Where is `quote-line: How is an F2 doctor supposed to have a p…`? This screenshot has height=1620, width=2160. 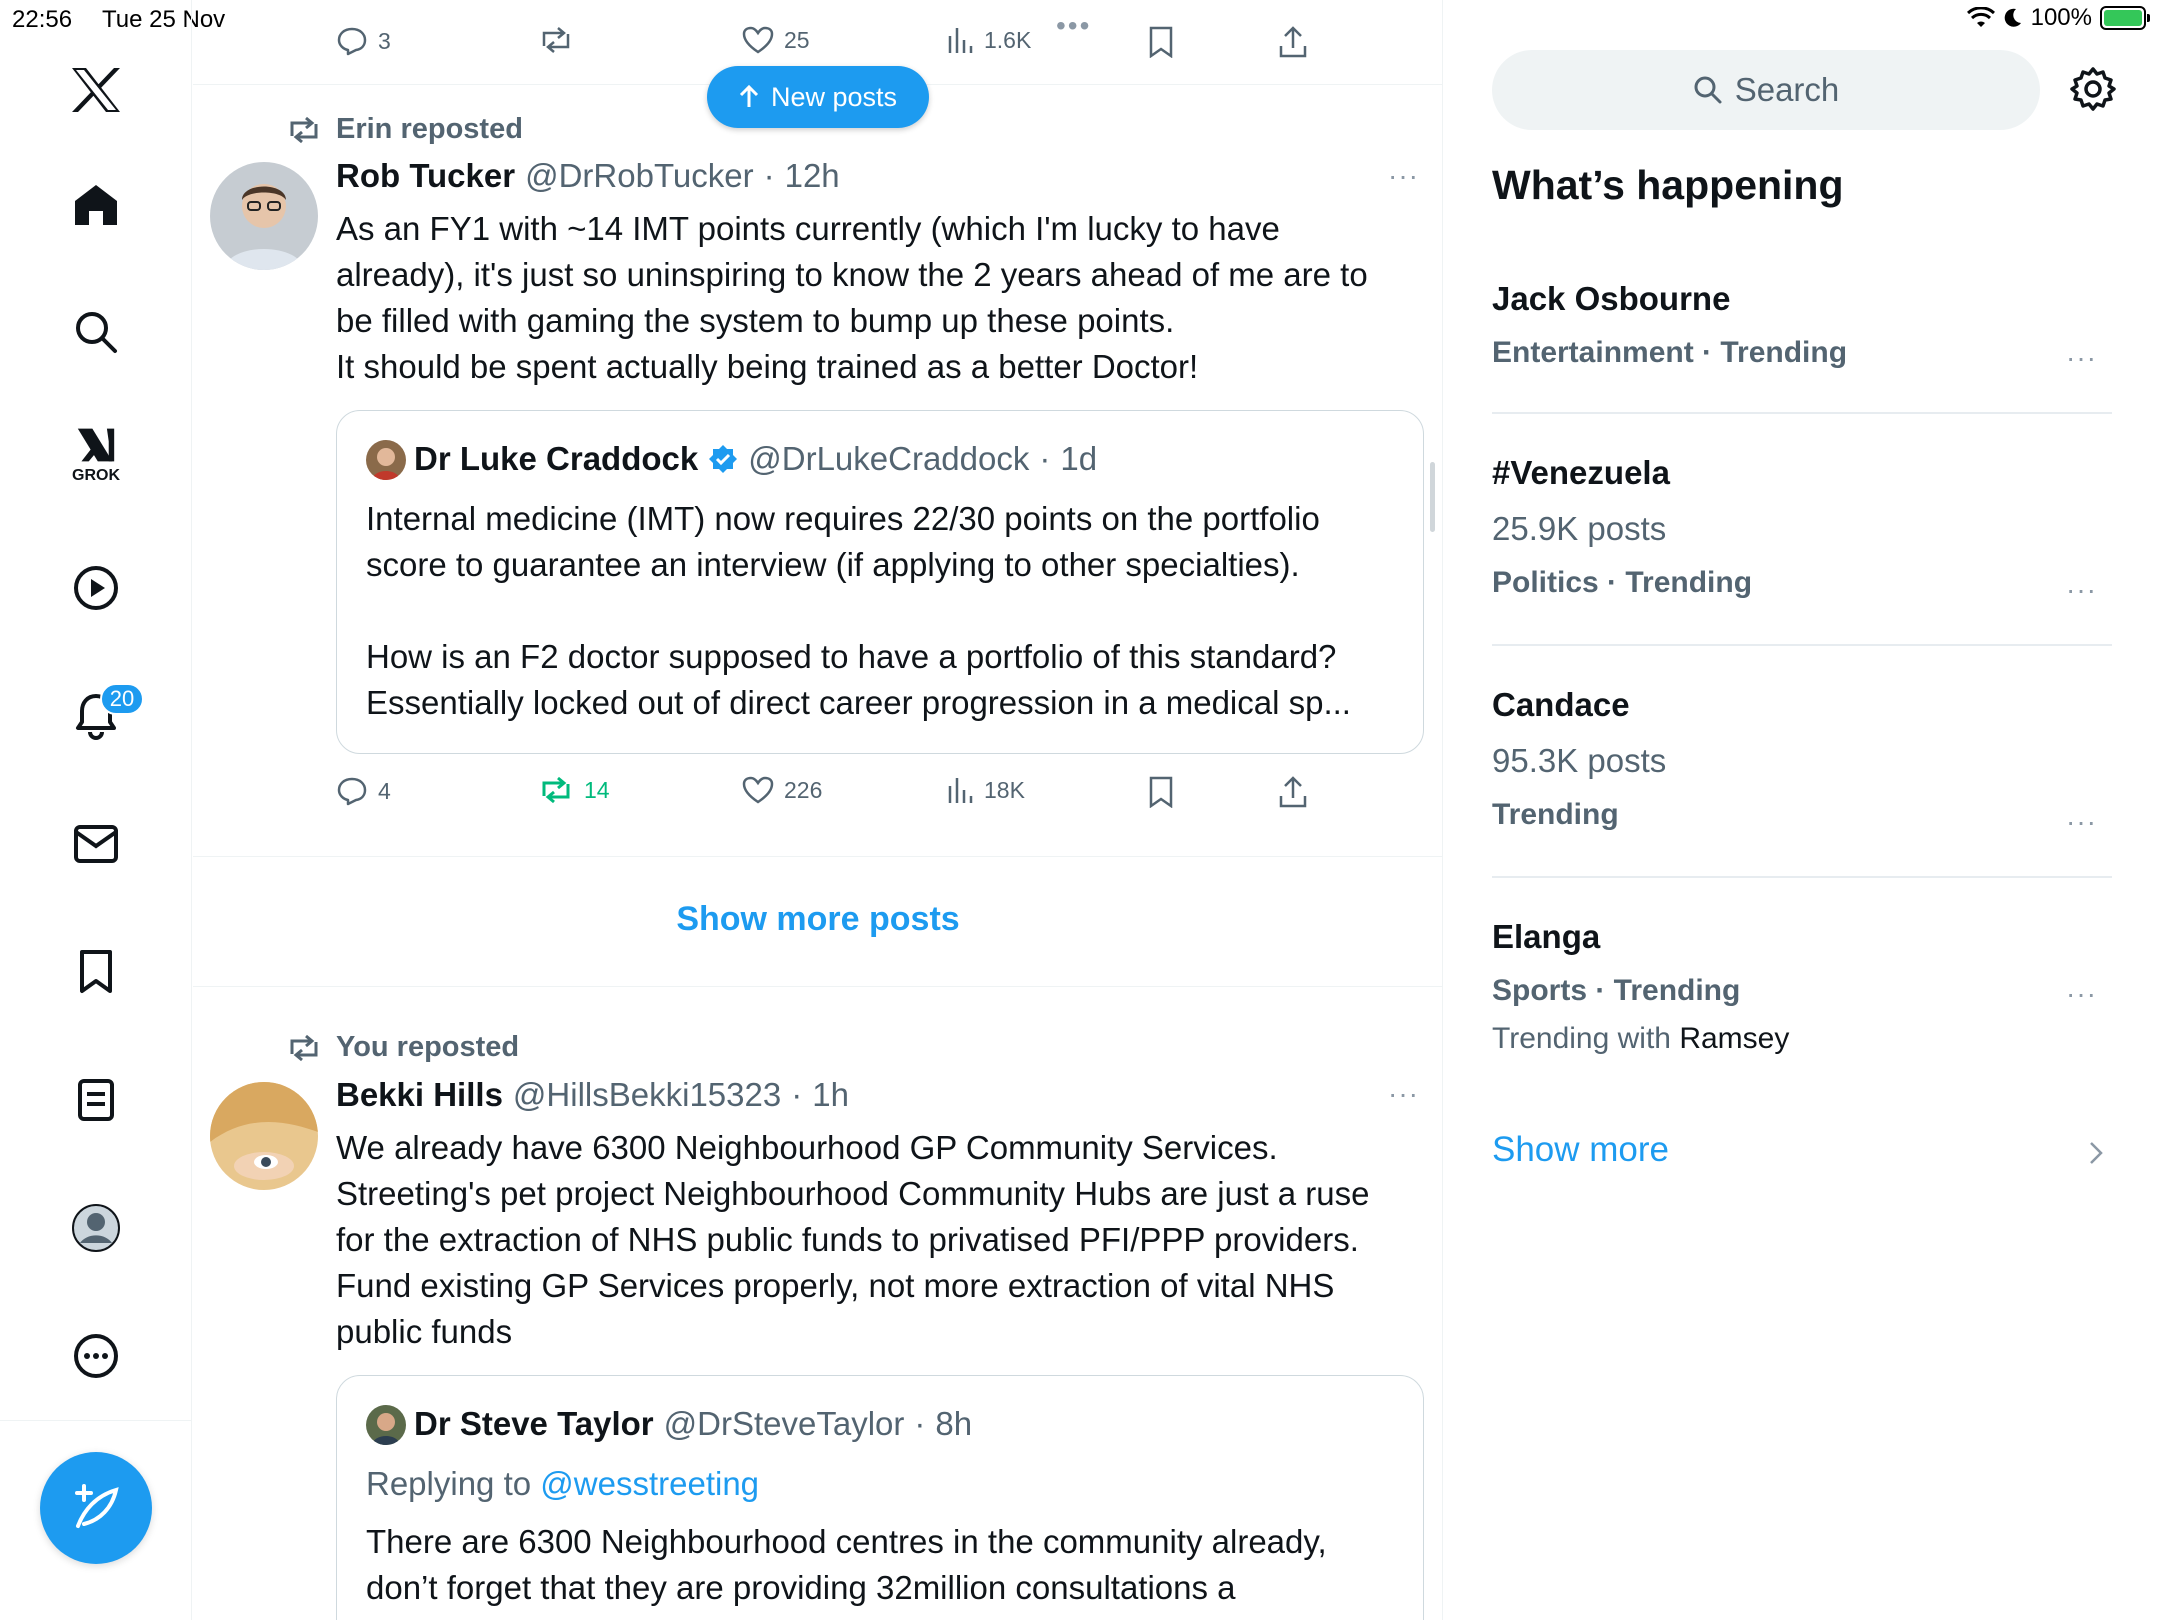 quote-line: How is an F2 doctor supposed to have a p… is located at coordinates (851, 656).